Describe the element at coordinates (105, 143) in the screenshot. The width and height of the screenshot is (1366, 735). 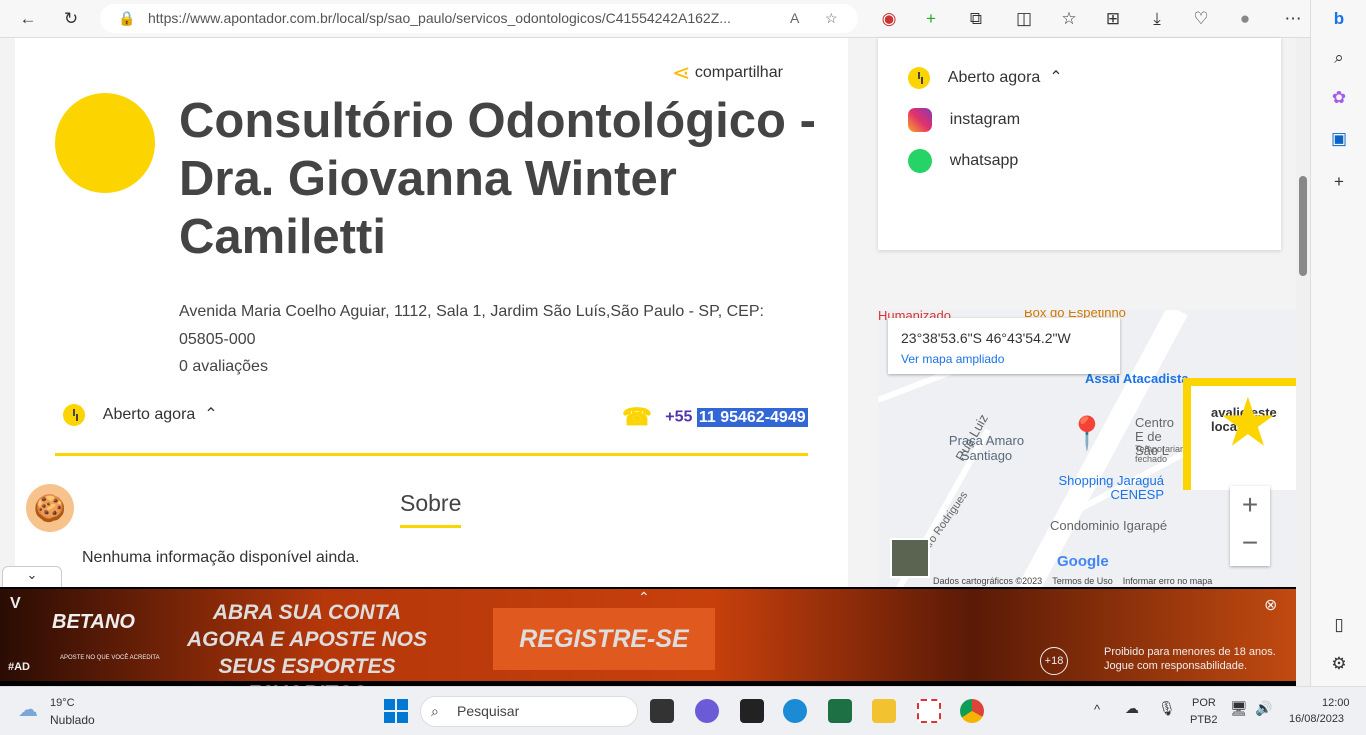
I see `business-logo` at that location.